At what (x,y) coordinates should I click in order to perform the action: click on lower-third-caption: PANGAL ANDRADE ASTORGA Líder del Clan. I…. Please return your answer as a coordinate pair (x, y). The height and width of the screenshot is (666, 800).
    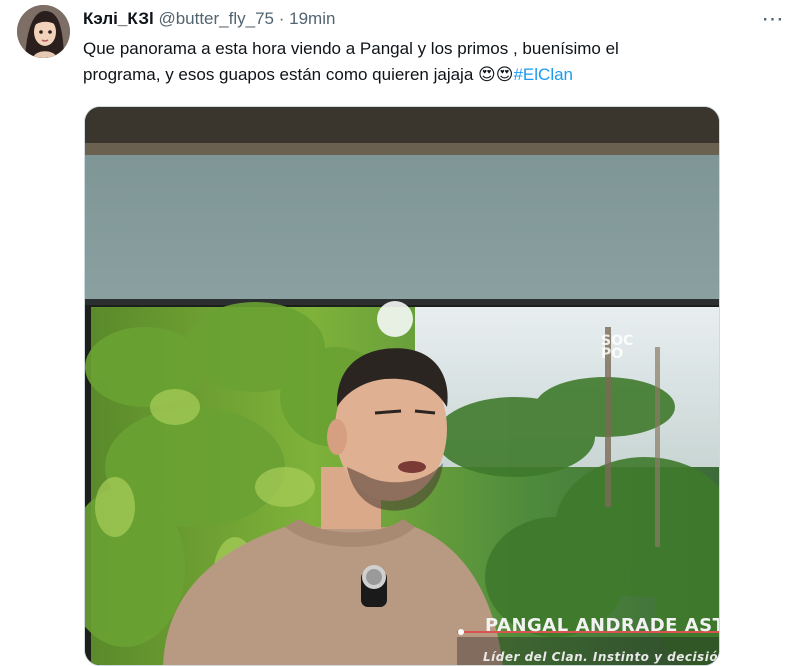
    Looking at the image, I should click on (601, 640).